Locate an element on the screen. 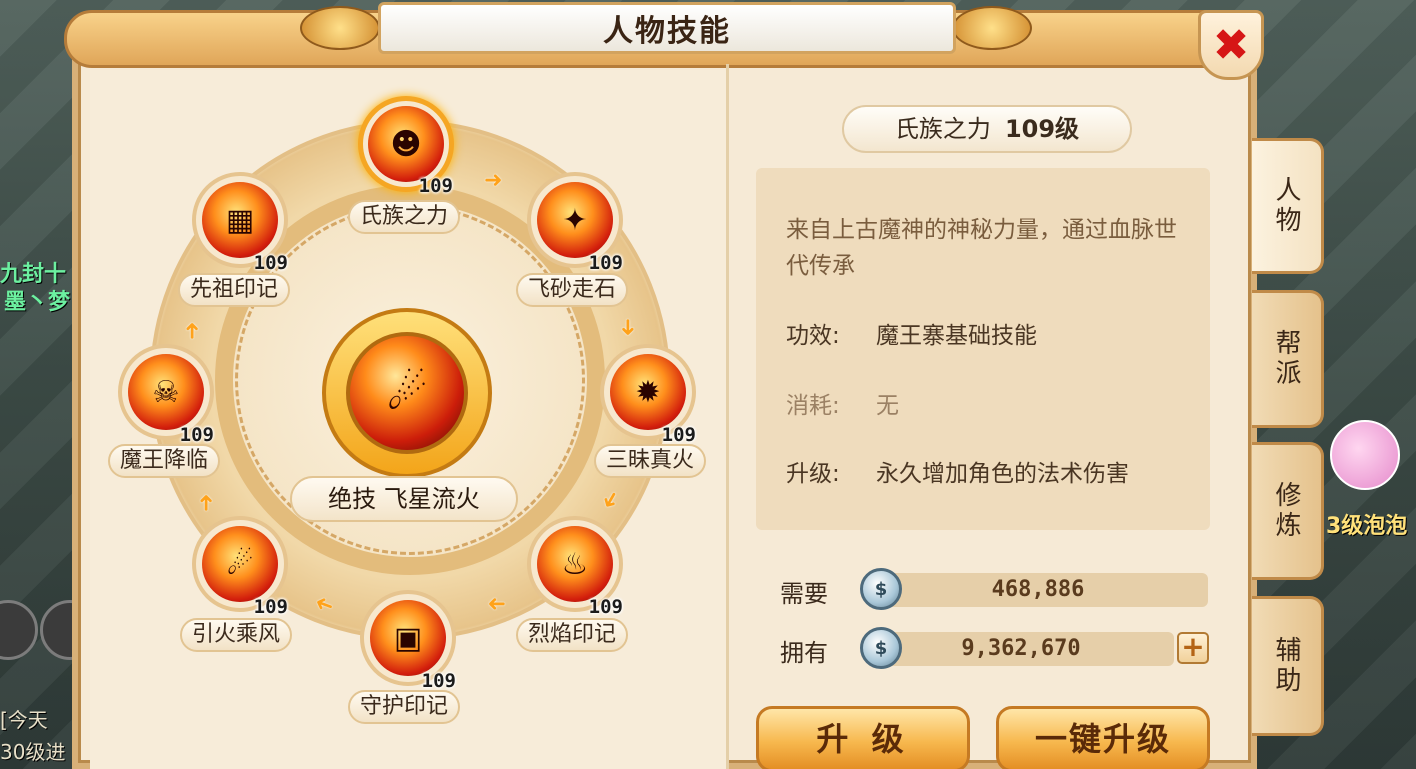 The width and height of the screenshot is (1416, 769). add-currency-button: + is located at coordinates (1193, 648).